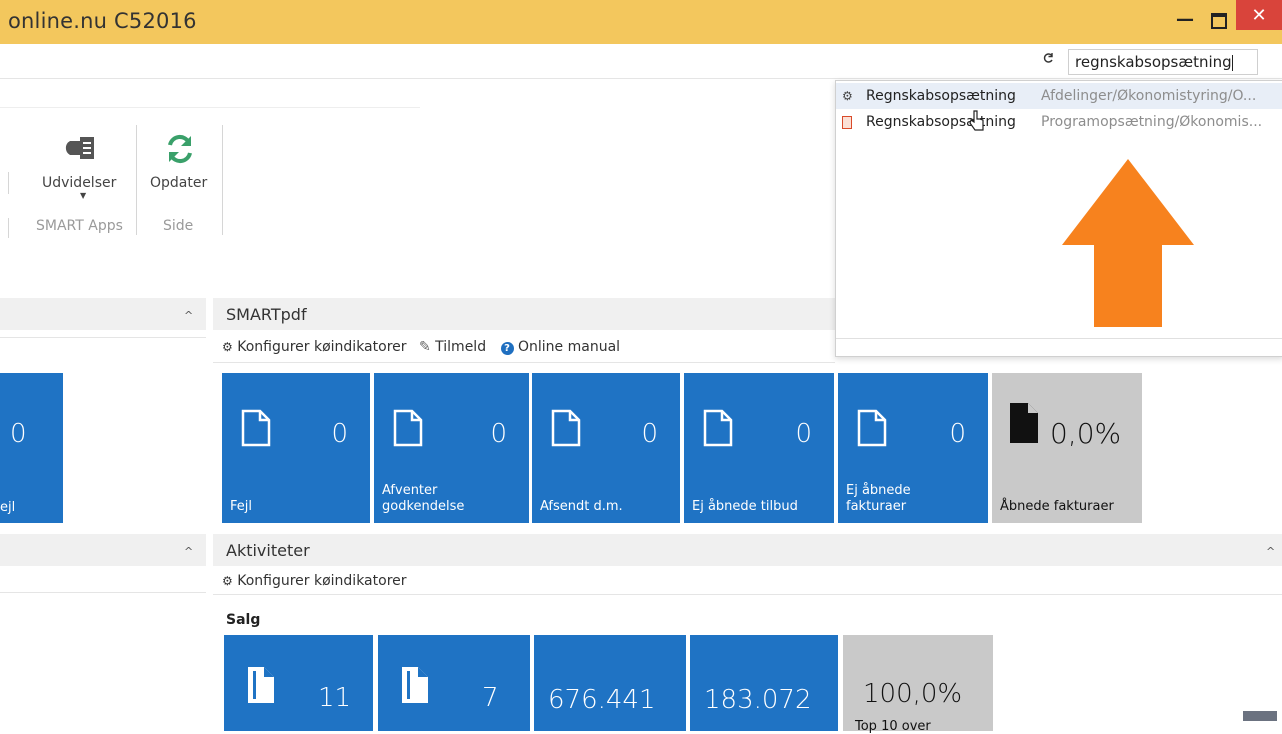  What do you see at coordinates (102, 21) in the screenshot?
I see `window-title: online.nu C52016` at bounding box center [102, 21].